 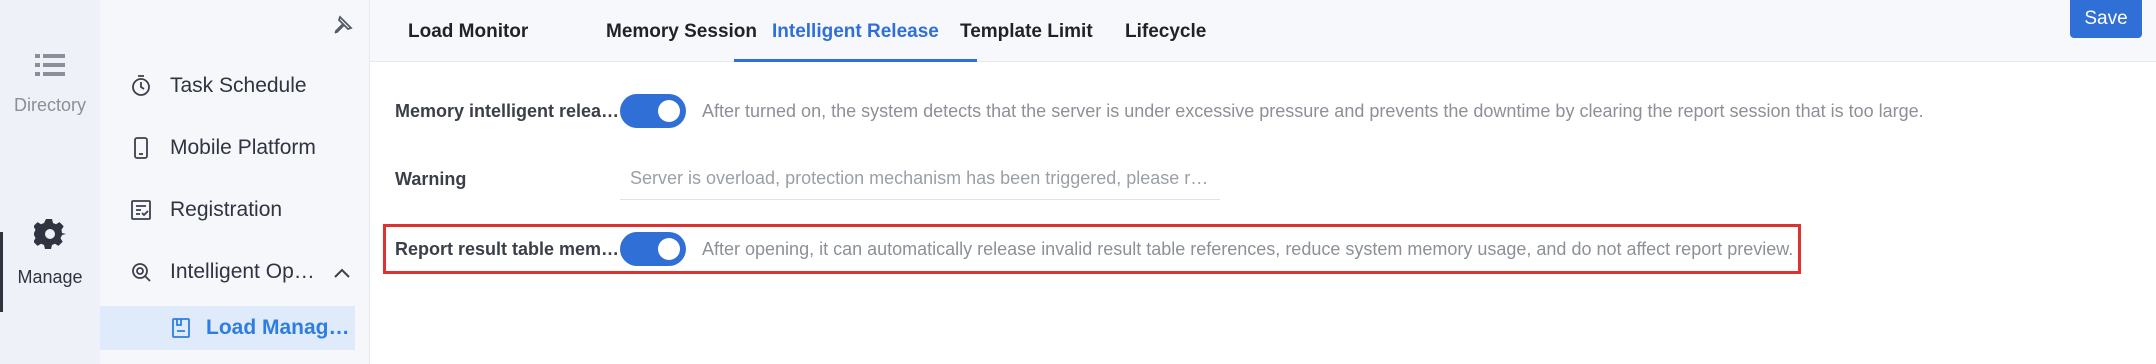 What do you see at coordinates (653, 111) in the screenshot?
I see `memory-release-toggle` at bounding box center [653, 111].